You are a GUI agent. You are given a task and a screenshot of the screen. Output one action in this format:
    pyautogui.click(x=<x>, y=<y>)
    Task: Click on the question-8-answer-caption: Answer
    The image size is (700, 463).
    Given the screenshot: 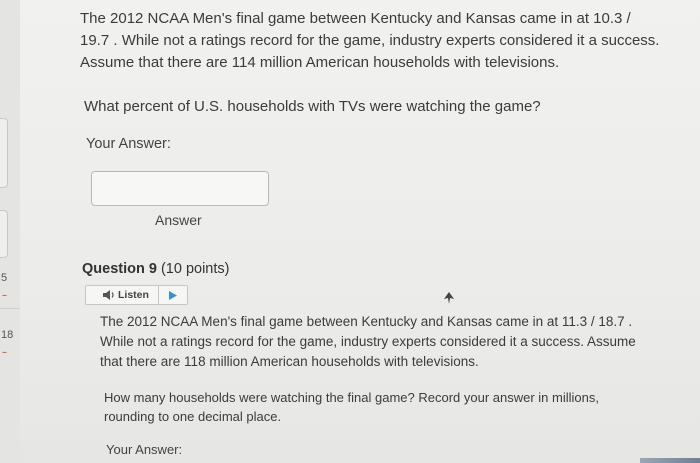 What is the action you would take?
    pyautogui.click(x=178, y=220)
    